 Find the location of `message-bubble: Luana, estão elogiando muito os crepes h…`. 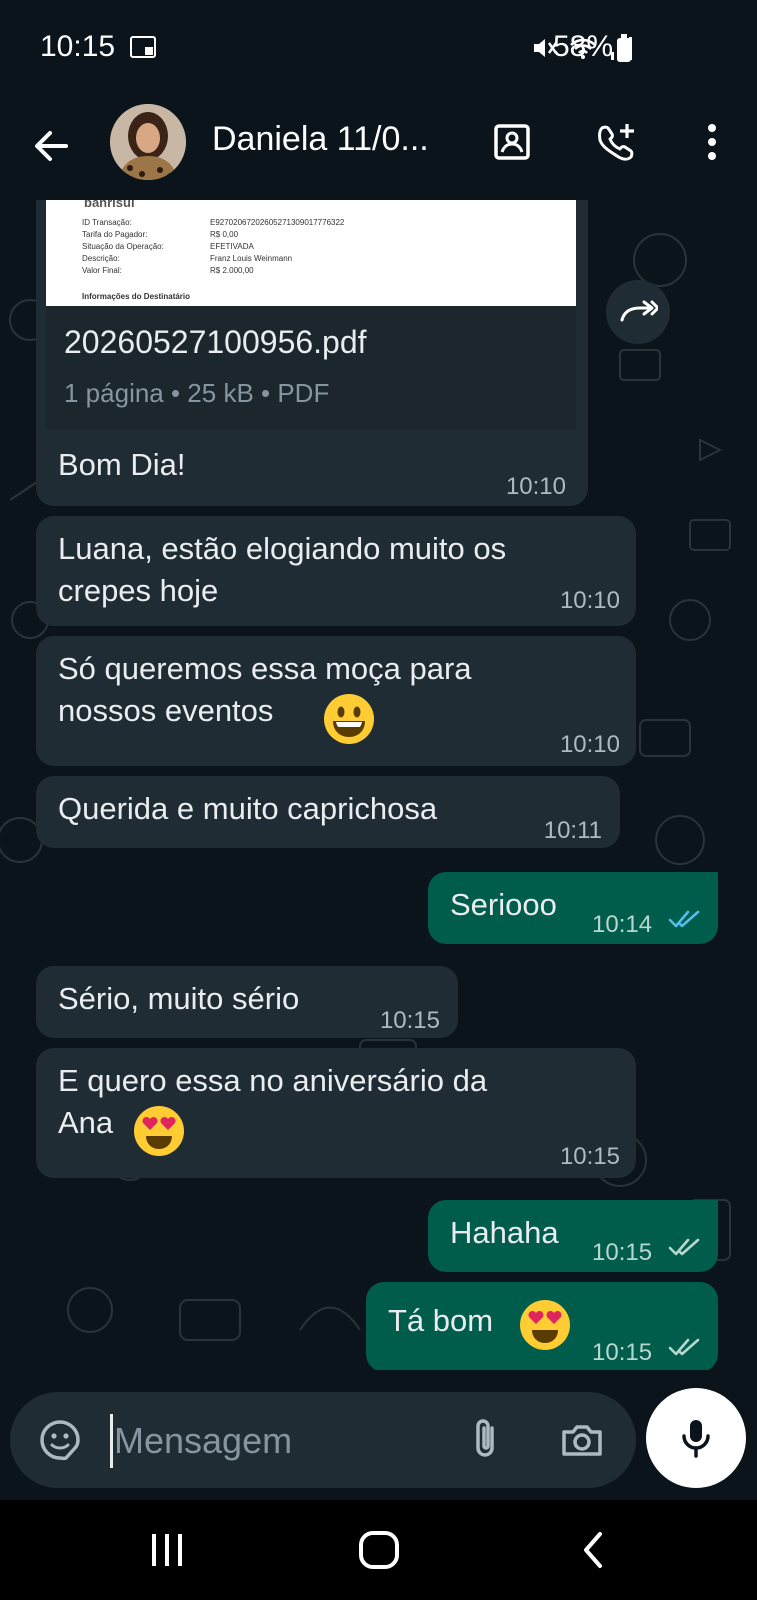

message-bubble: Luana, estão elogiando muito os crepes h… is located at coordinates (336, 571).